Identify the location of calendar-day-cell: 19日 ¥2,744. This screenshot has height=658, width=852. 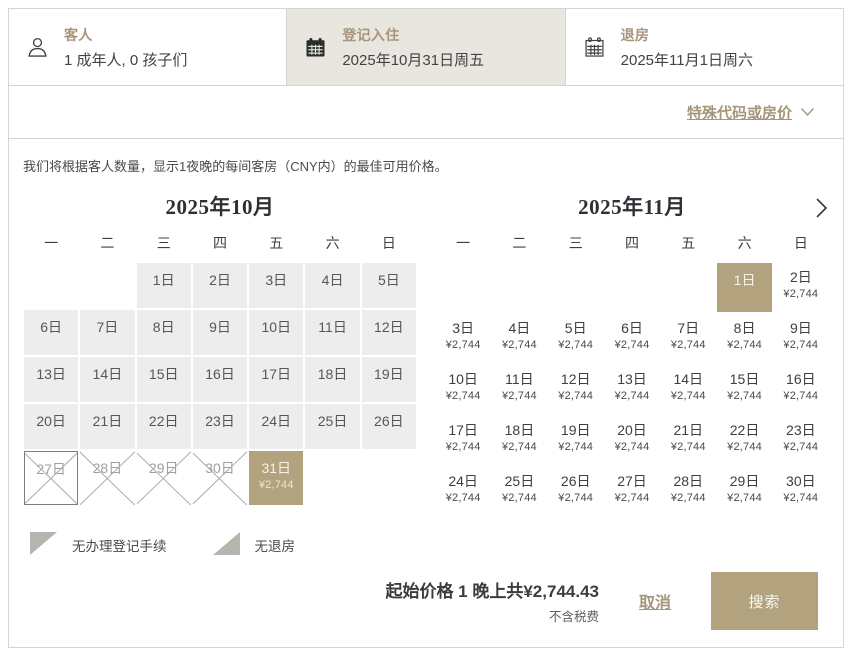
(576, 440).